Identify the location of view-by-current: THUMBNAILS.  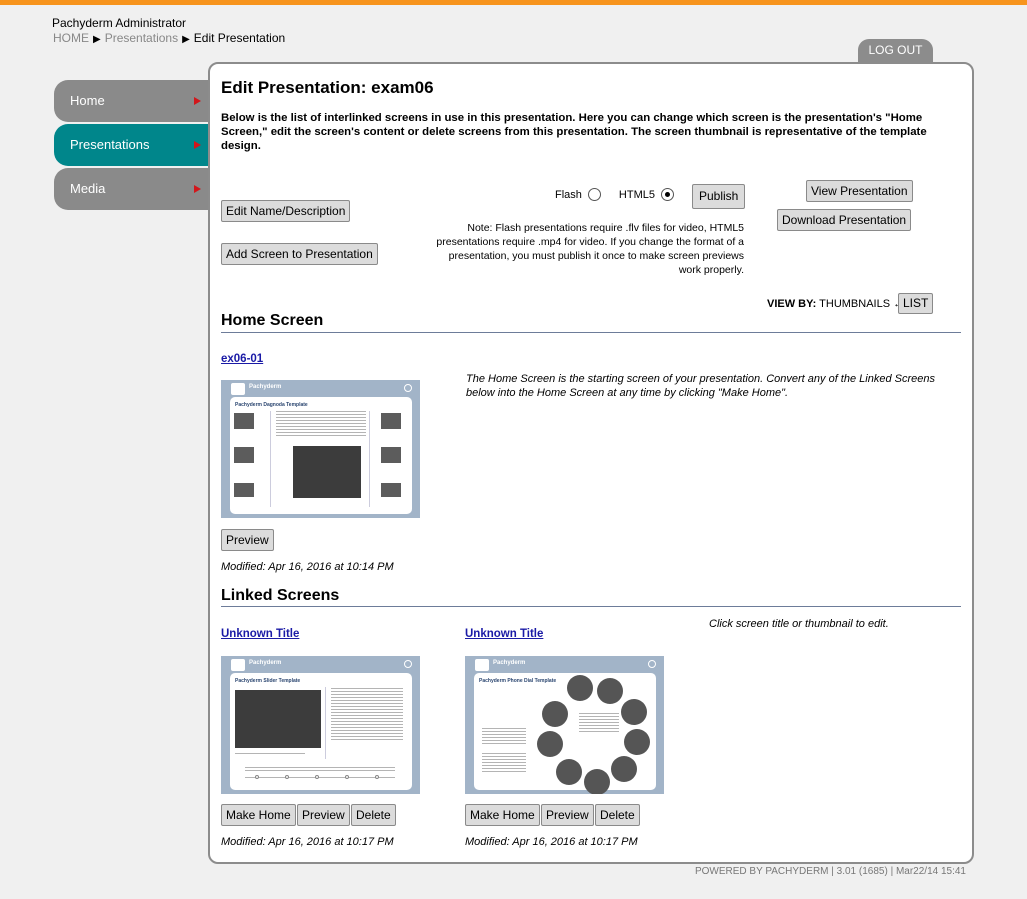
(855, 304).